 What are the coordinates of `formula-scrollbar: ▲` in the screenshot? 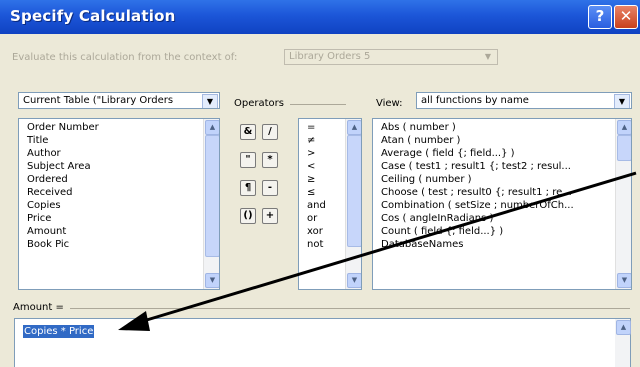 It's located at (623, 343).